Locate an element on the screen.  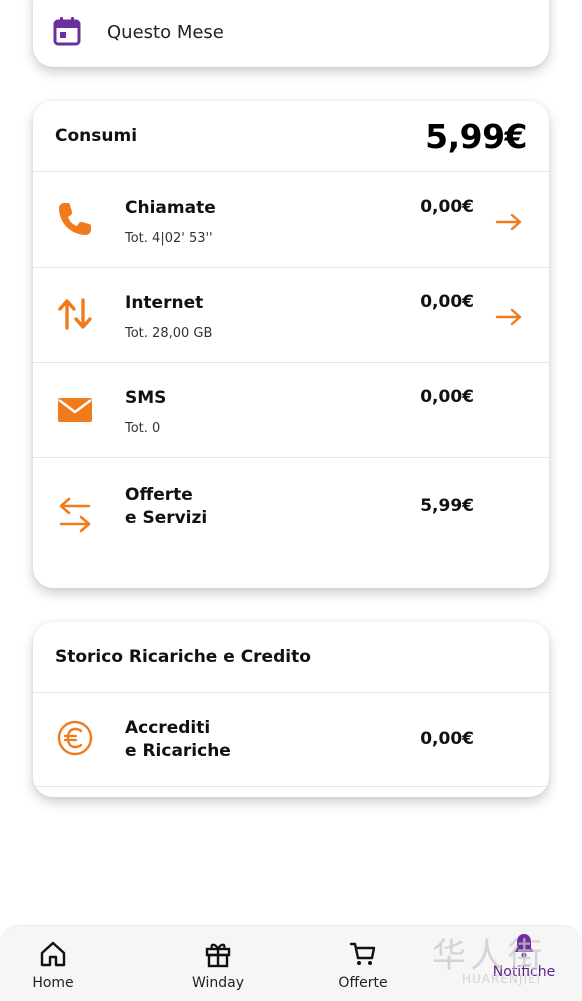
row-subtotal: Tot. 4|02' 53'' is located at coordinates (169, 238).